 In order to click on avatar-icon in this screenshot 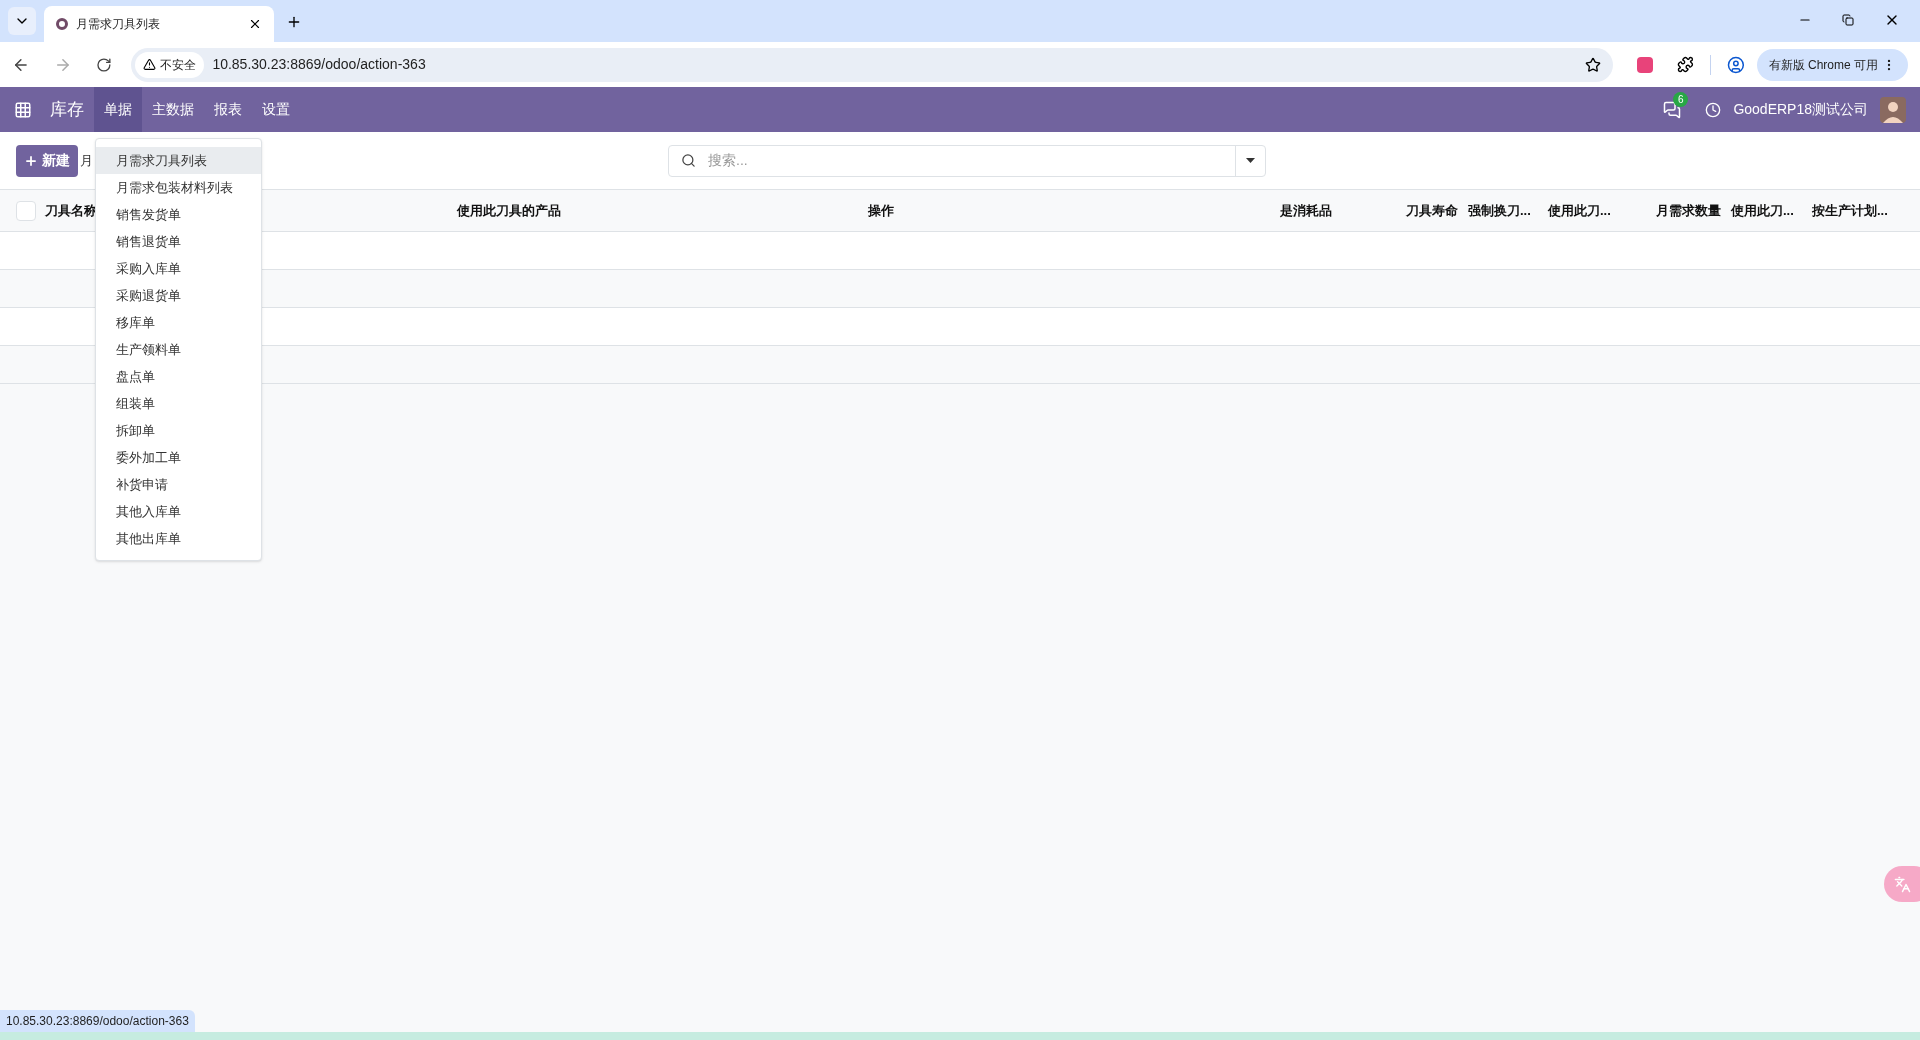, I will do `click(1893, 109)`.